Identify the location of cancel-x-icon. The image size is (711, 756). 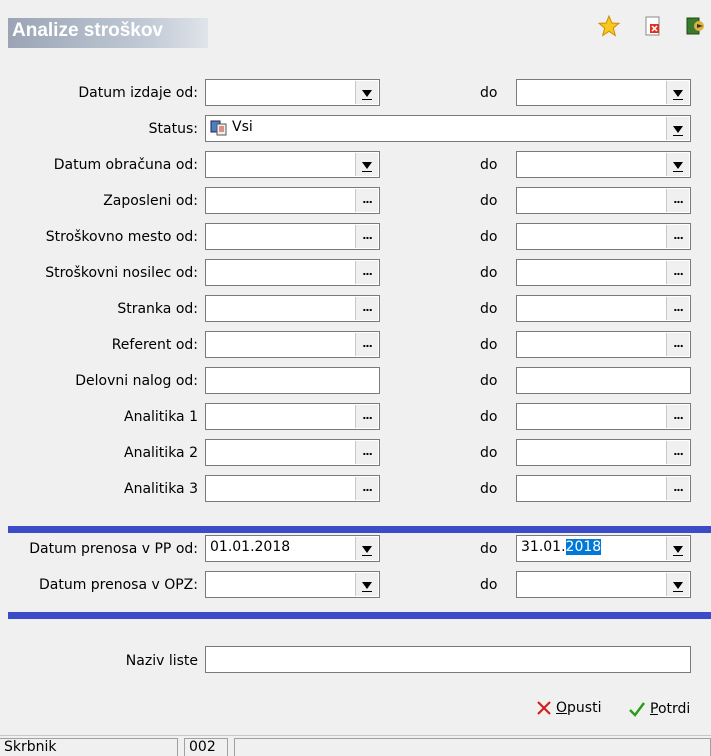
(544, 708).